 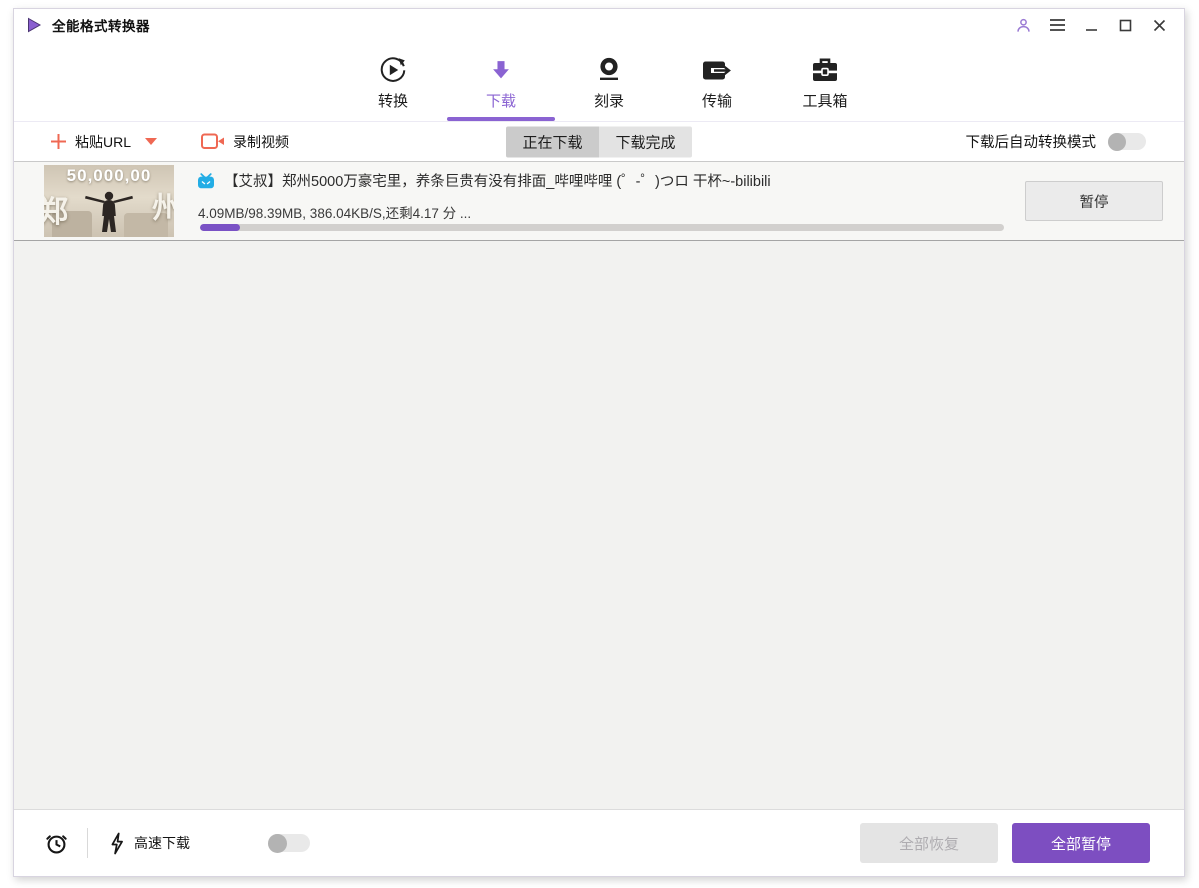 What do you see at coordinates (163, 208) in the screenshot?
I see `thumbnail-overlay-right: 州` at bounding box center [163, 208].